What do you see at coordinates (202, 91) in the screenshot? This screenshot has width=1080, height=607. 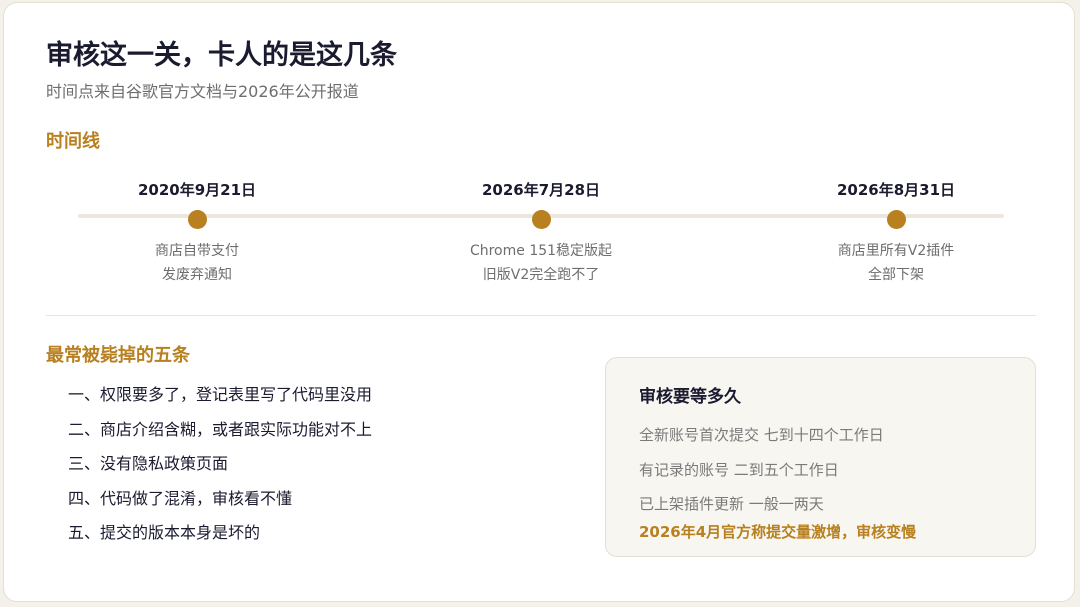 I see `page-subtitle: 时间点来自谷歌官方文档与2026年公开报道` at bounding box center [202, 91].